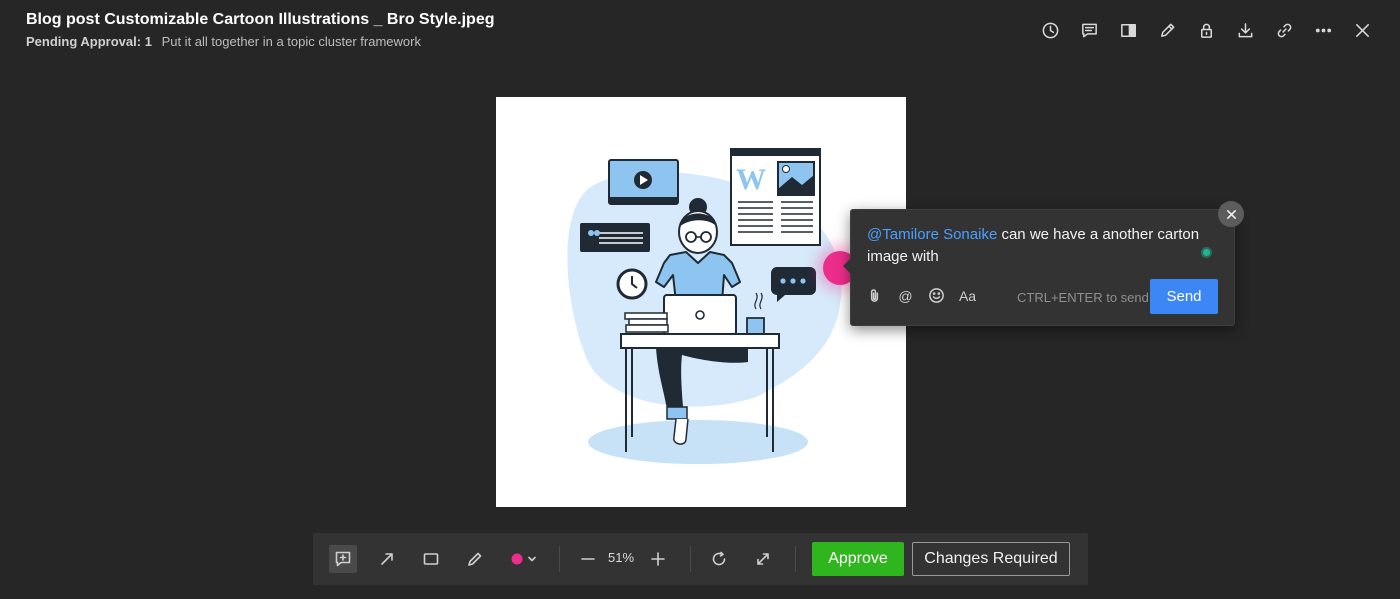 This screenshot has width=1400, height=599. Describe the element at coordinates (932, 234) in the screenshot. I see `user-mention: @Tamilore Sonaike` at that location.